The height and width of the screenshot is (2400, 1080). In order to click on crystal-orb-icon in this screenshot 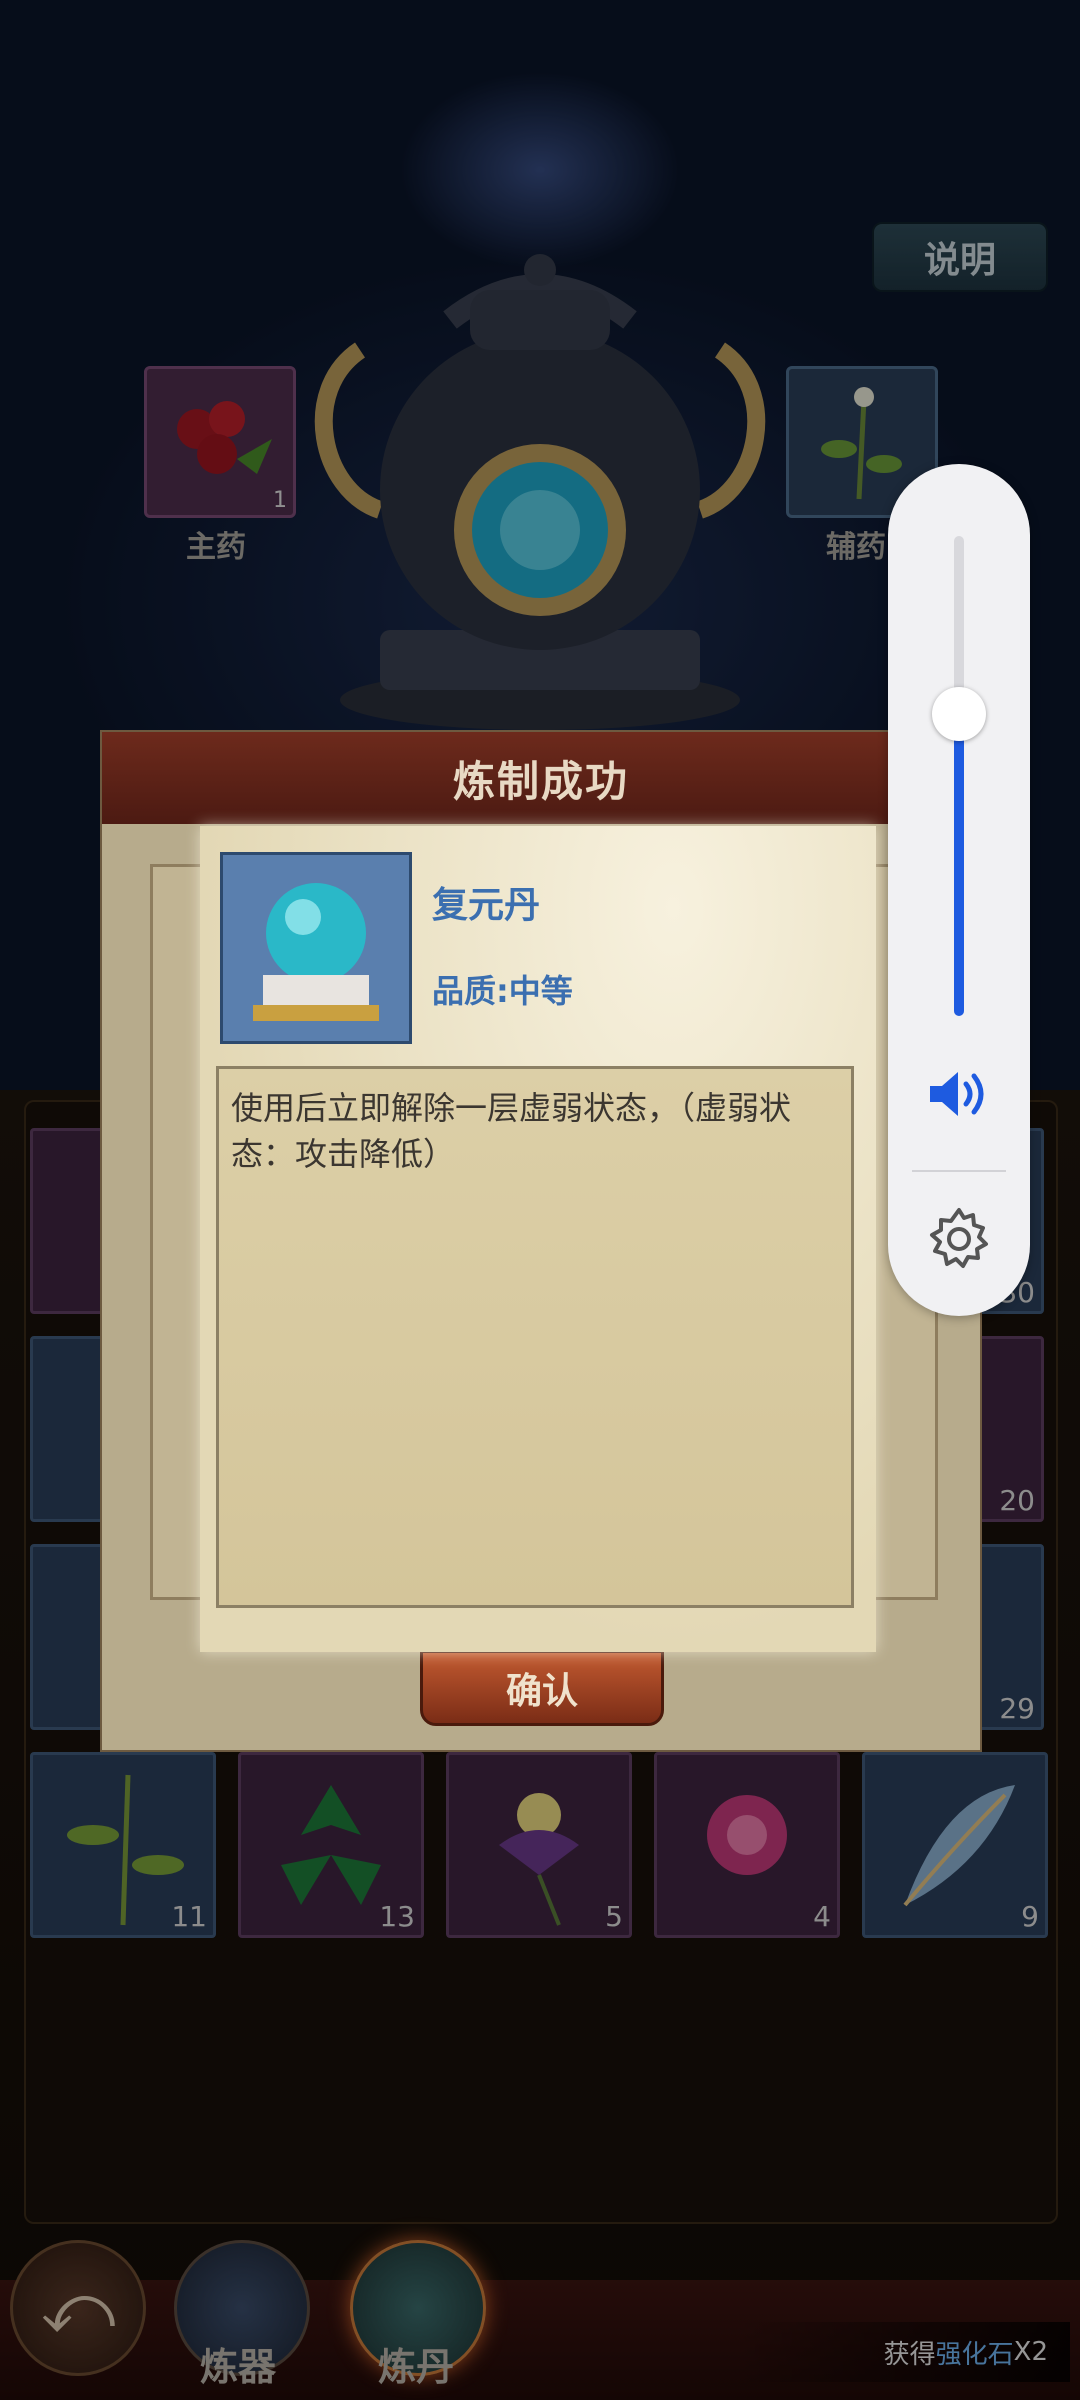, I will do `click(316, 952)`.